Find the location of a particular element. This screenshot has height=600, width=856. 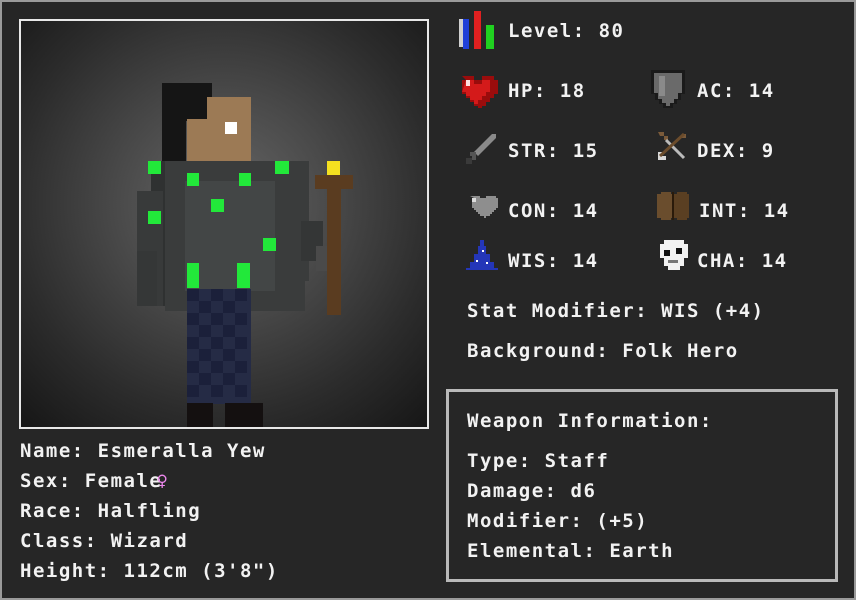

weapon-type-label: Type: is located at coordinates (499, 461).